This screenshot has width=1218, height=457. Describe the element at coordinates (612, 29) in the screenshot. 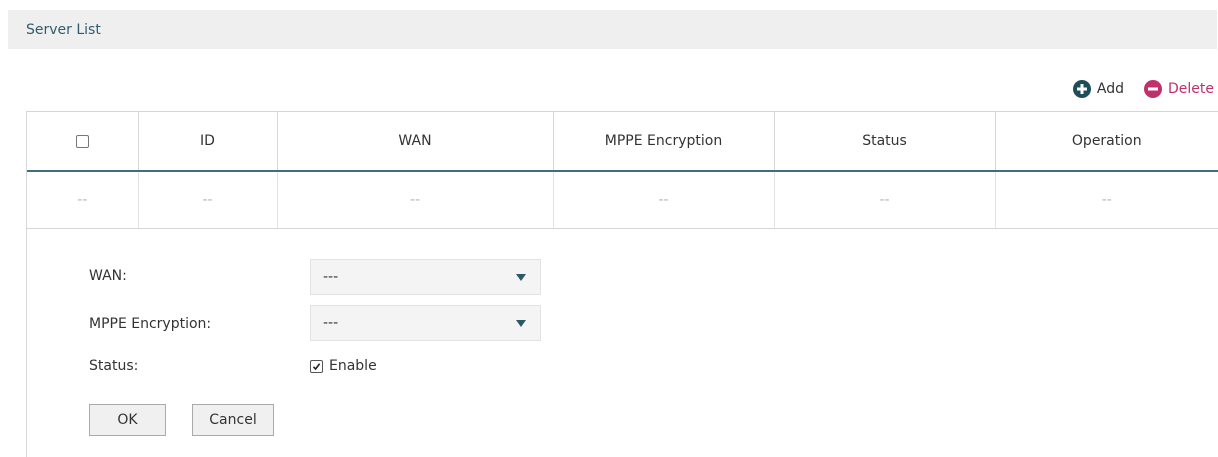

I see `section-header: Server List` at that location.